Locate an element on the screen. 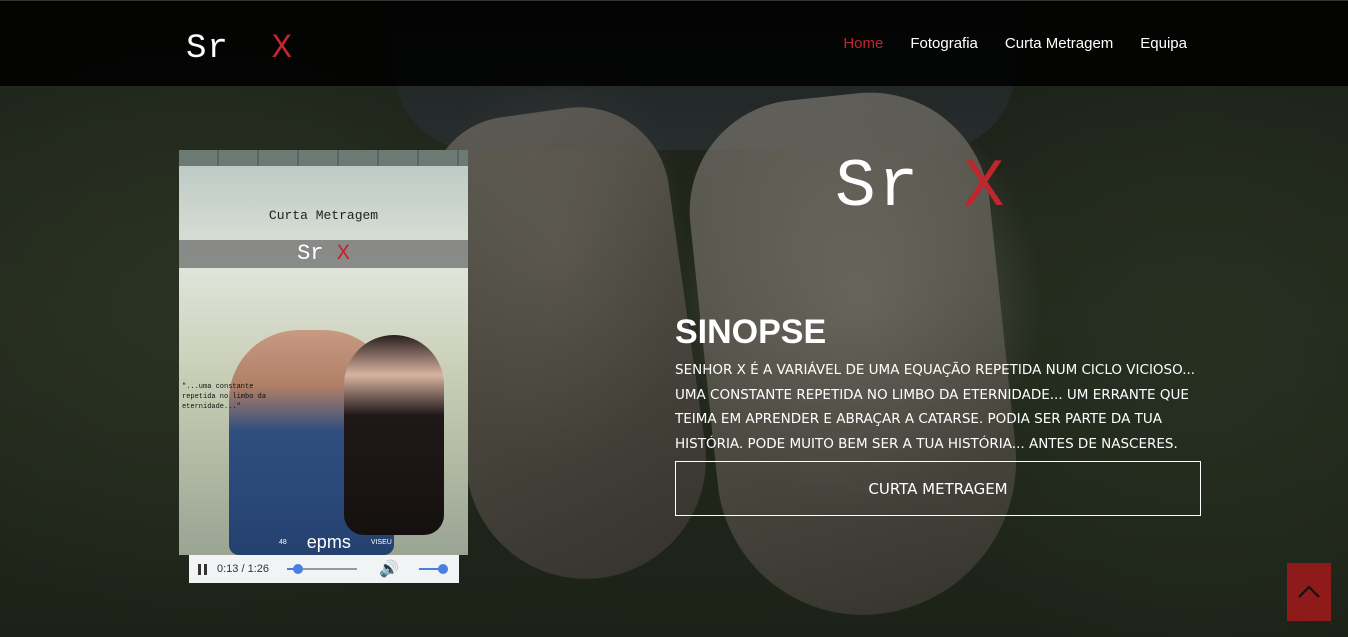 The height and width of the screenshot is (637, 1348). audio-player: 0:13 / 1:26 🔊 is located at coordinates (324, 569).